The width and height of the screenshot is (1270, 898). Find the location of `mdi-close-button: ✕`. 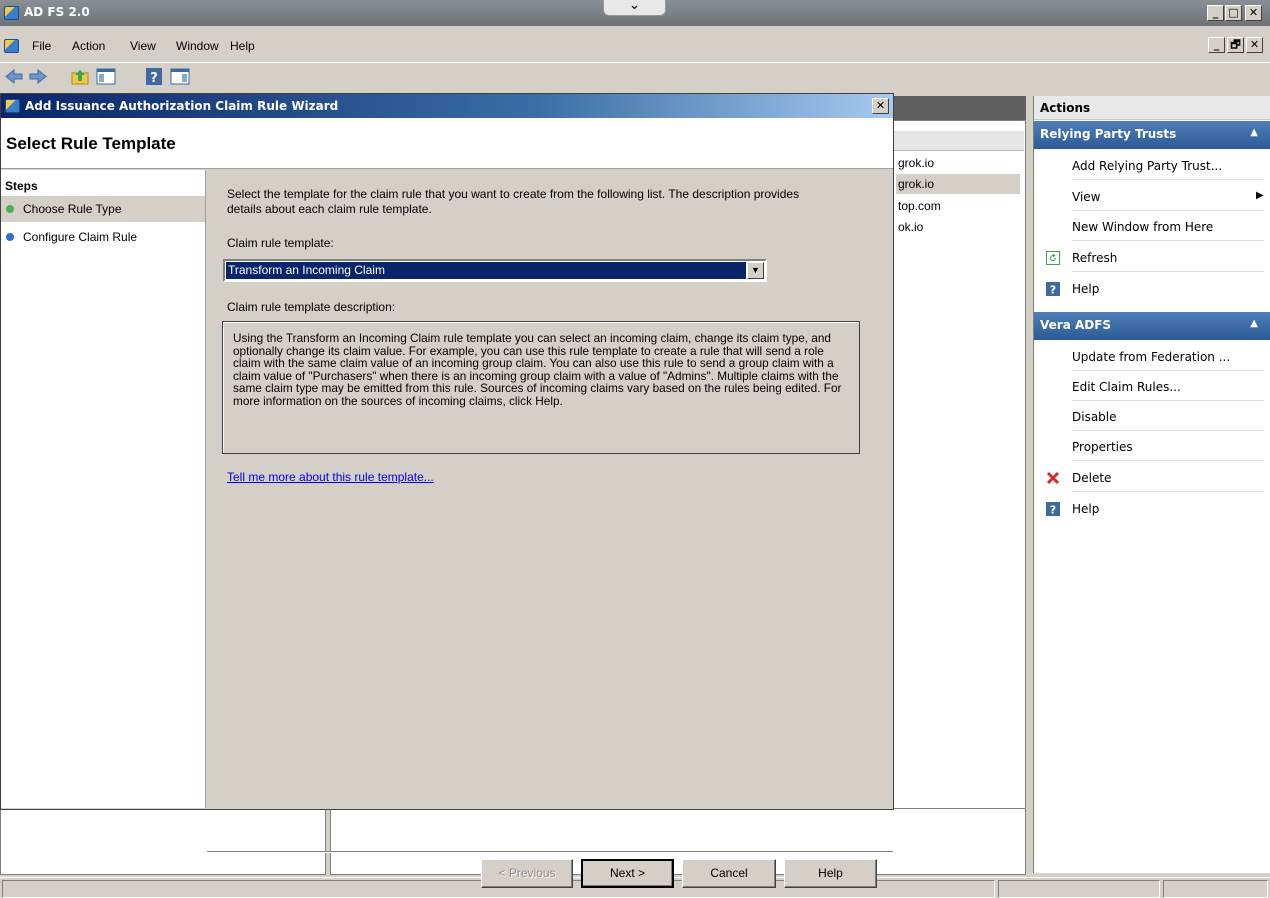

mdi-close-button: ✕ is located at coordinates (1254, 45).